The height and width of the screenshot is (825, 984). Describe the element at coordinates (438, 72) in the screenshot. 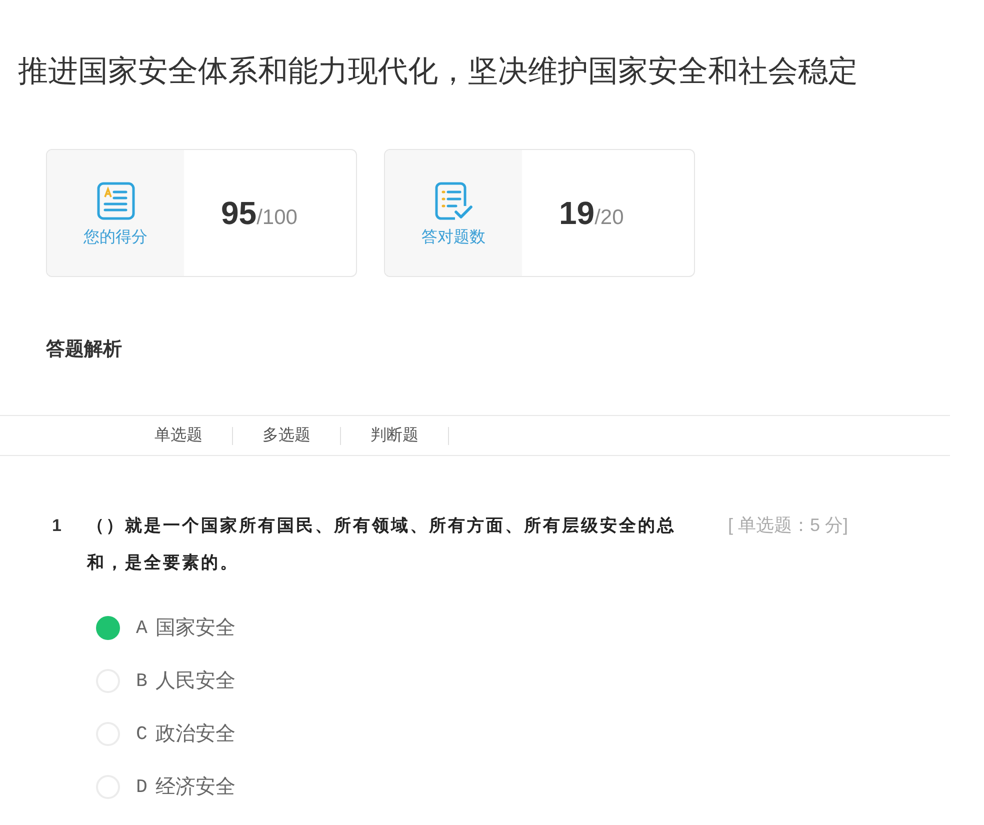

I see `page-title: 推进国家安全体系和能力现代化，坚决维护国家安全和社会稳定` at that location.